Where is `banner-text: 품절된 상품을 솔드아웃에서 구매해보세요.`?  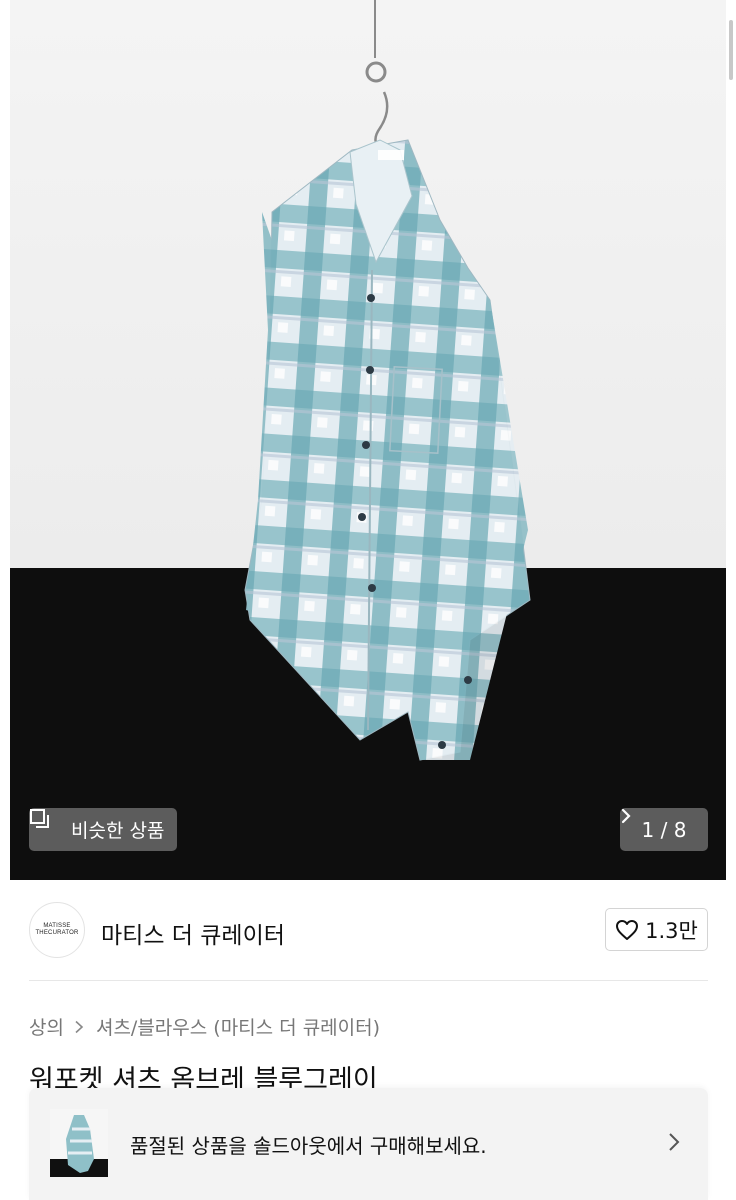 banner-text: 품절된 상품을 솔드아웃에서 구매해보세요. is located at coordinates (308, 1146).